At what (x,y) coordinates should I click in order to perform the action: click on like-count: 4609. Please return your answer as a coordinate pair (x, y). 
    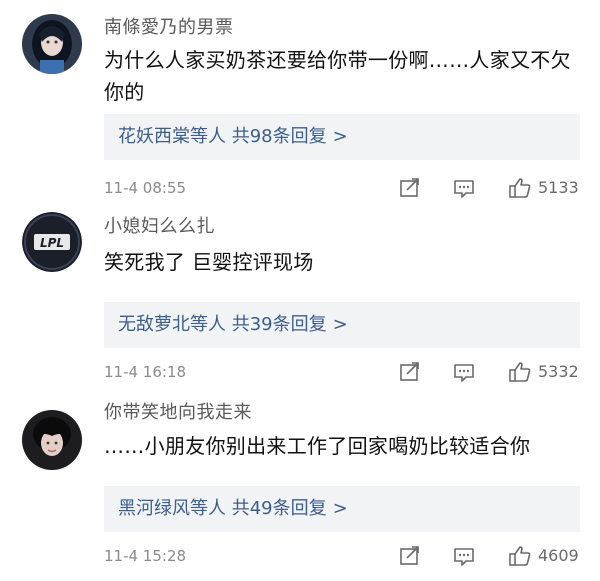
    Looking at the image, I should click on (558, 555).